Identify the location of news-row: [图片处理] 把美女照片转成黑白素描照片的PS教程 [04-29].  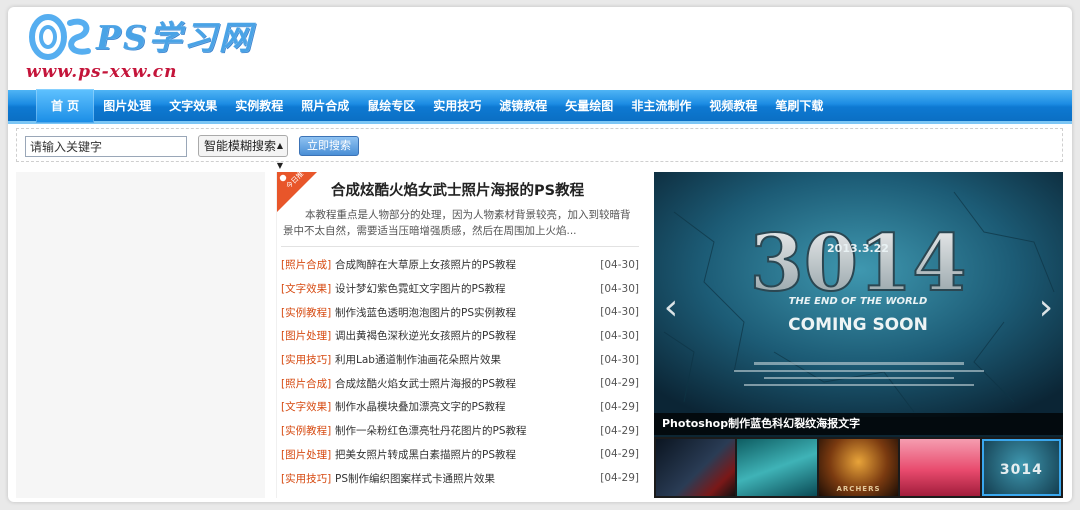
(460, 455).